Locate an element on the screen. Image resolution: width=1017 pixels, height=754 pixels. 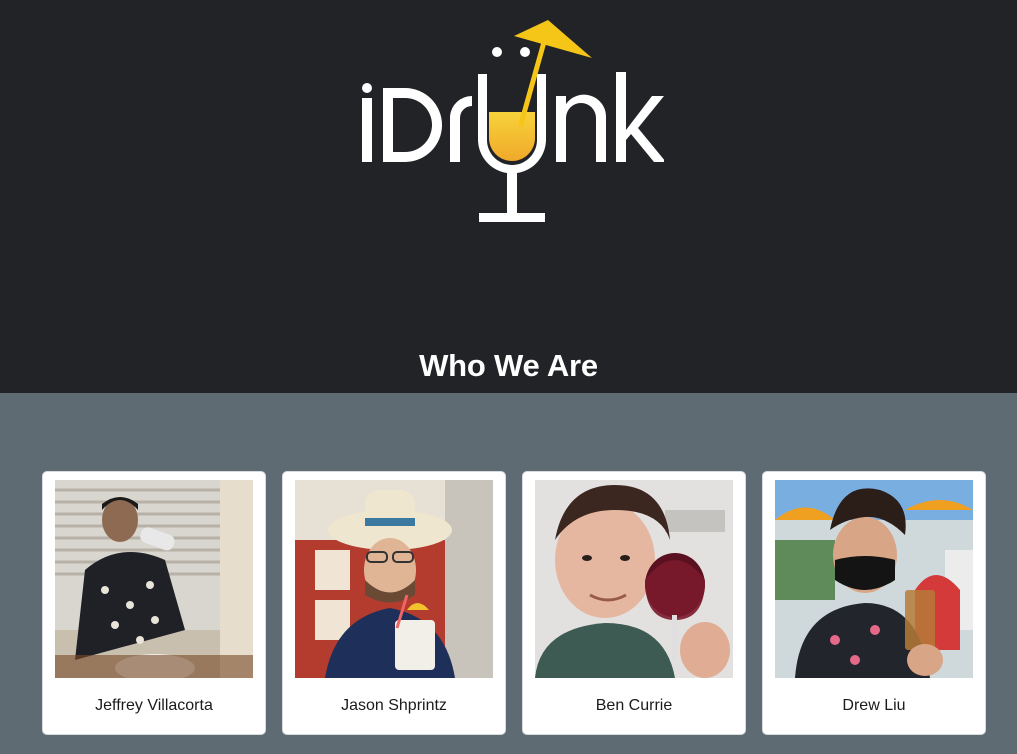
idrunk-logo is located at coordinates (508, 124).